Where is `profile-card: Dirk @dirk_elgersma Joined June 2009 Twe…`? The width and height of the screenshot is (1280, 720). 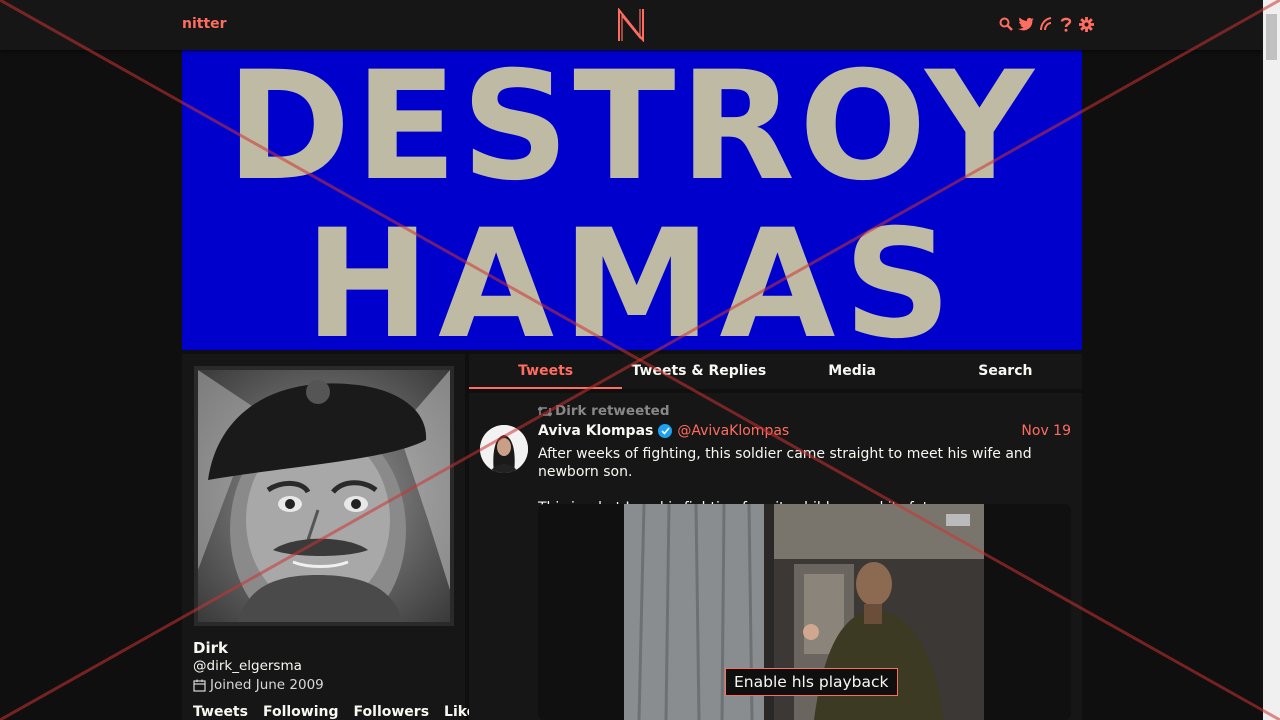
profile-card: Dirk @dirk_elgersma Joined June 2009 Twe… is located at coordinates (333, 537).